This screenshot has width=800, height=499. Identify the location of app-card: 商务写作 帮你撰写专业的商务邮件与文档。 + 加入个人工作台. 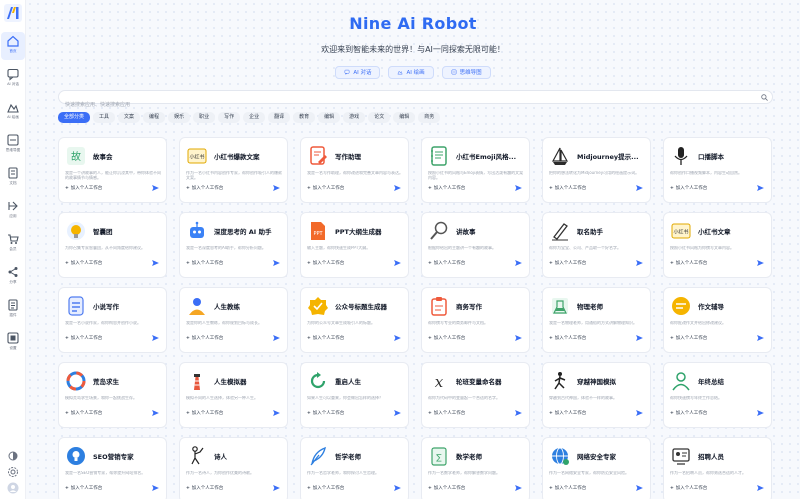
(475, 320).